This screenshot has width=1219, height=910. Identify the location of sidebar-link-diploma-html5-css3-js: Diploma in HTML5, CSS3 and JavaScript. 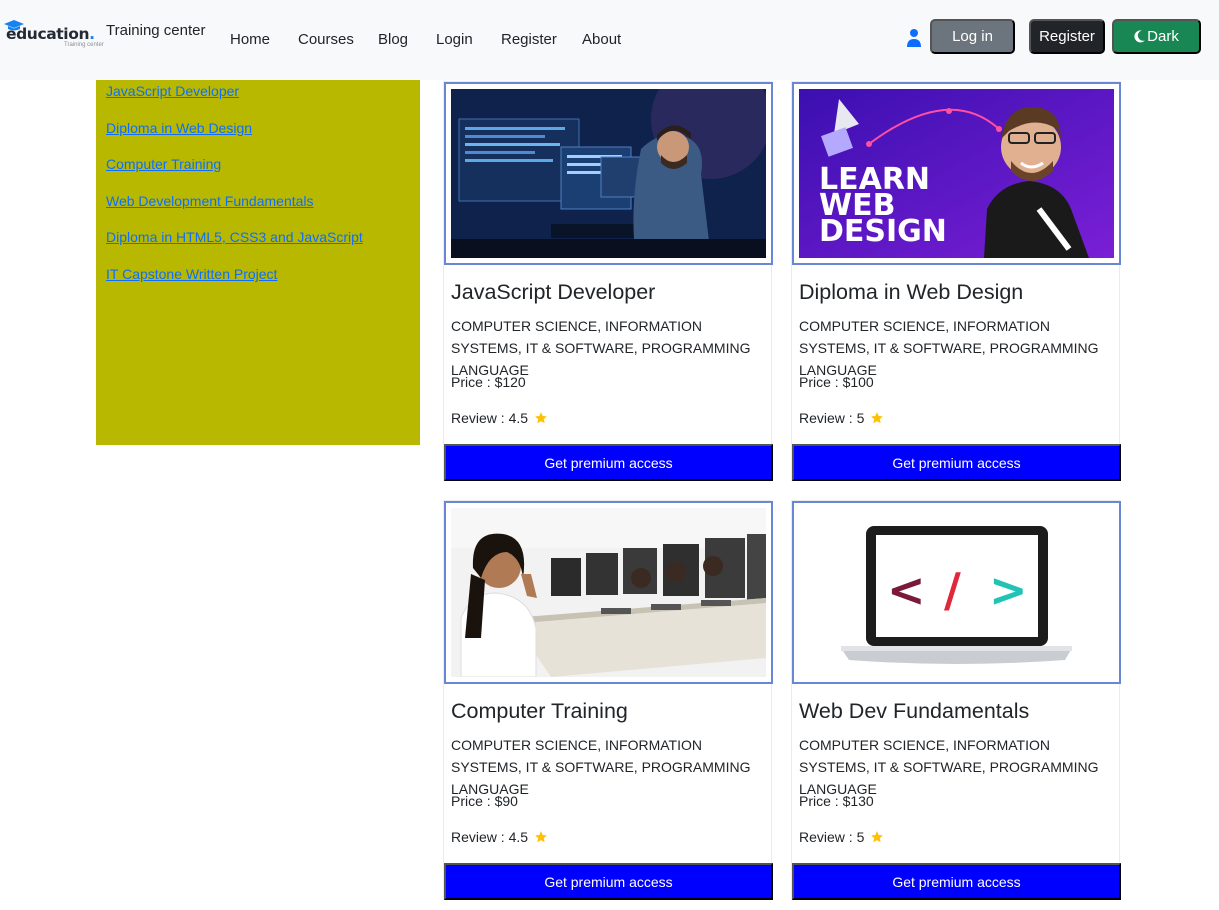
(234, 237).